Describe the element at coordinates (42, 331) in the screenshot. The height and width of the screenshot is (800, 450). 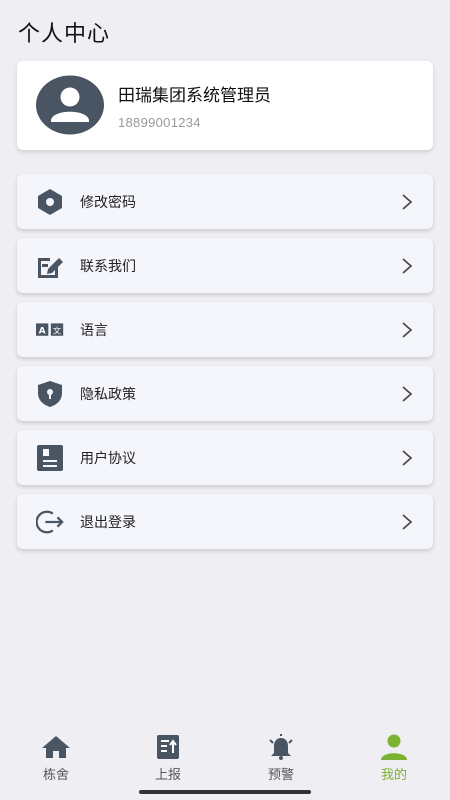
I see `svg-text: A` at that location.